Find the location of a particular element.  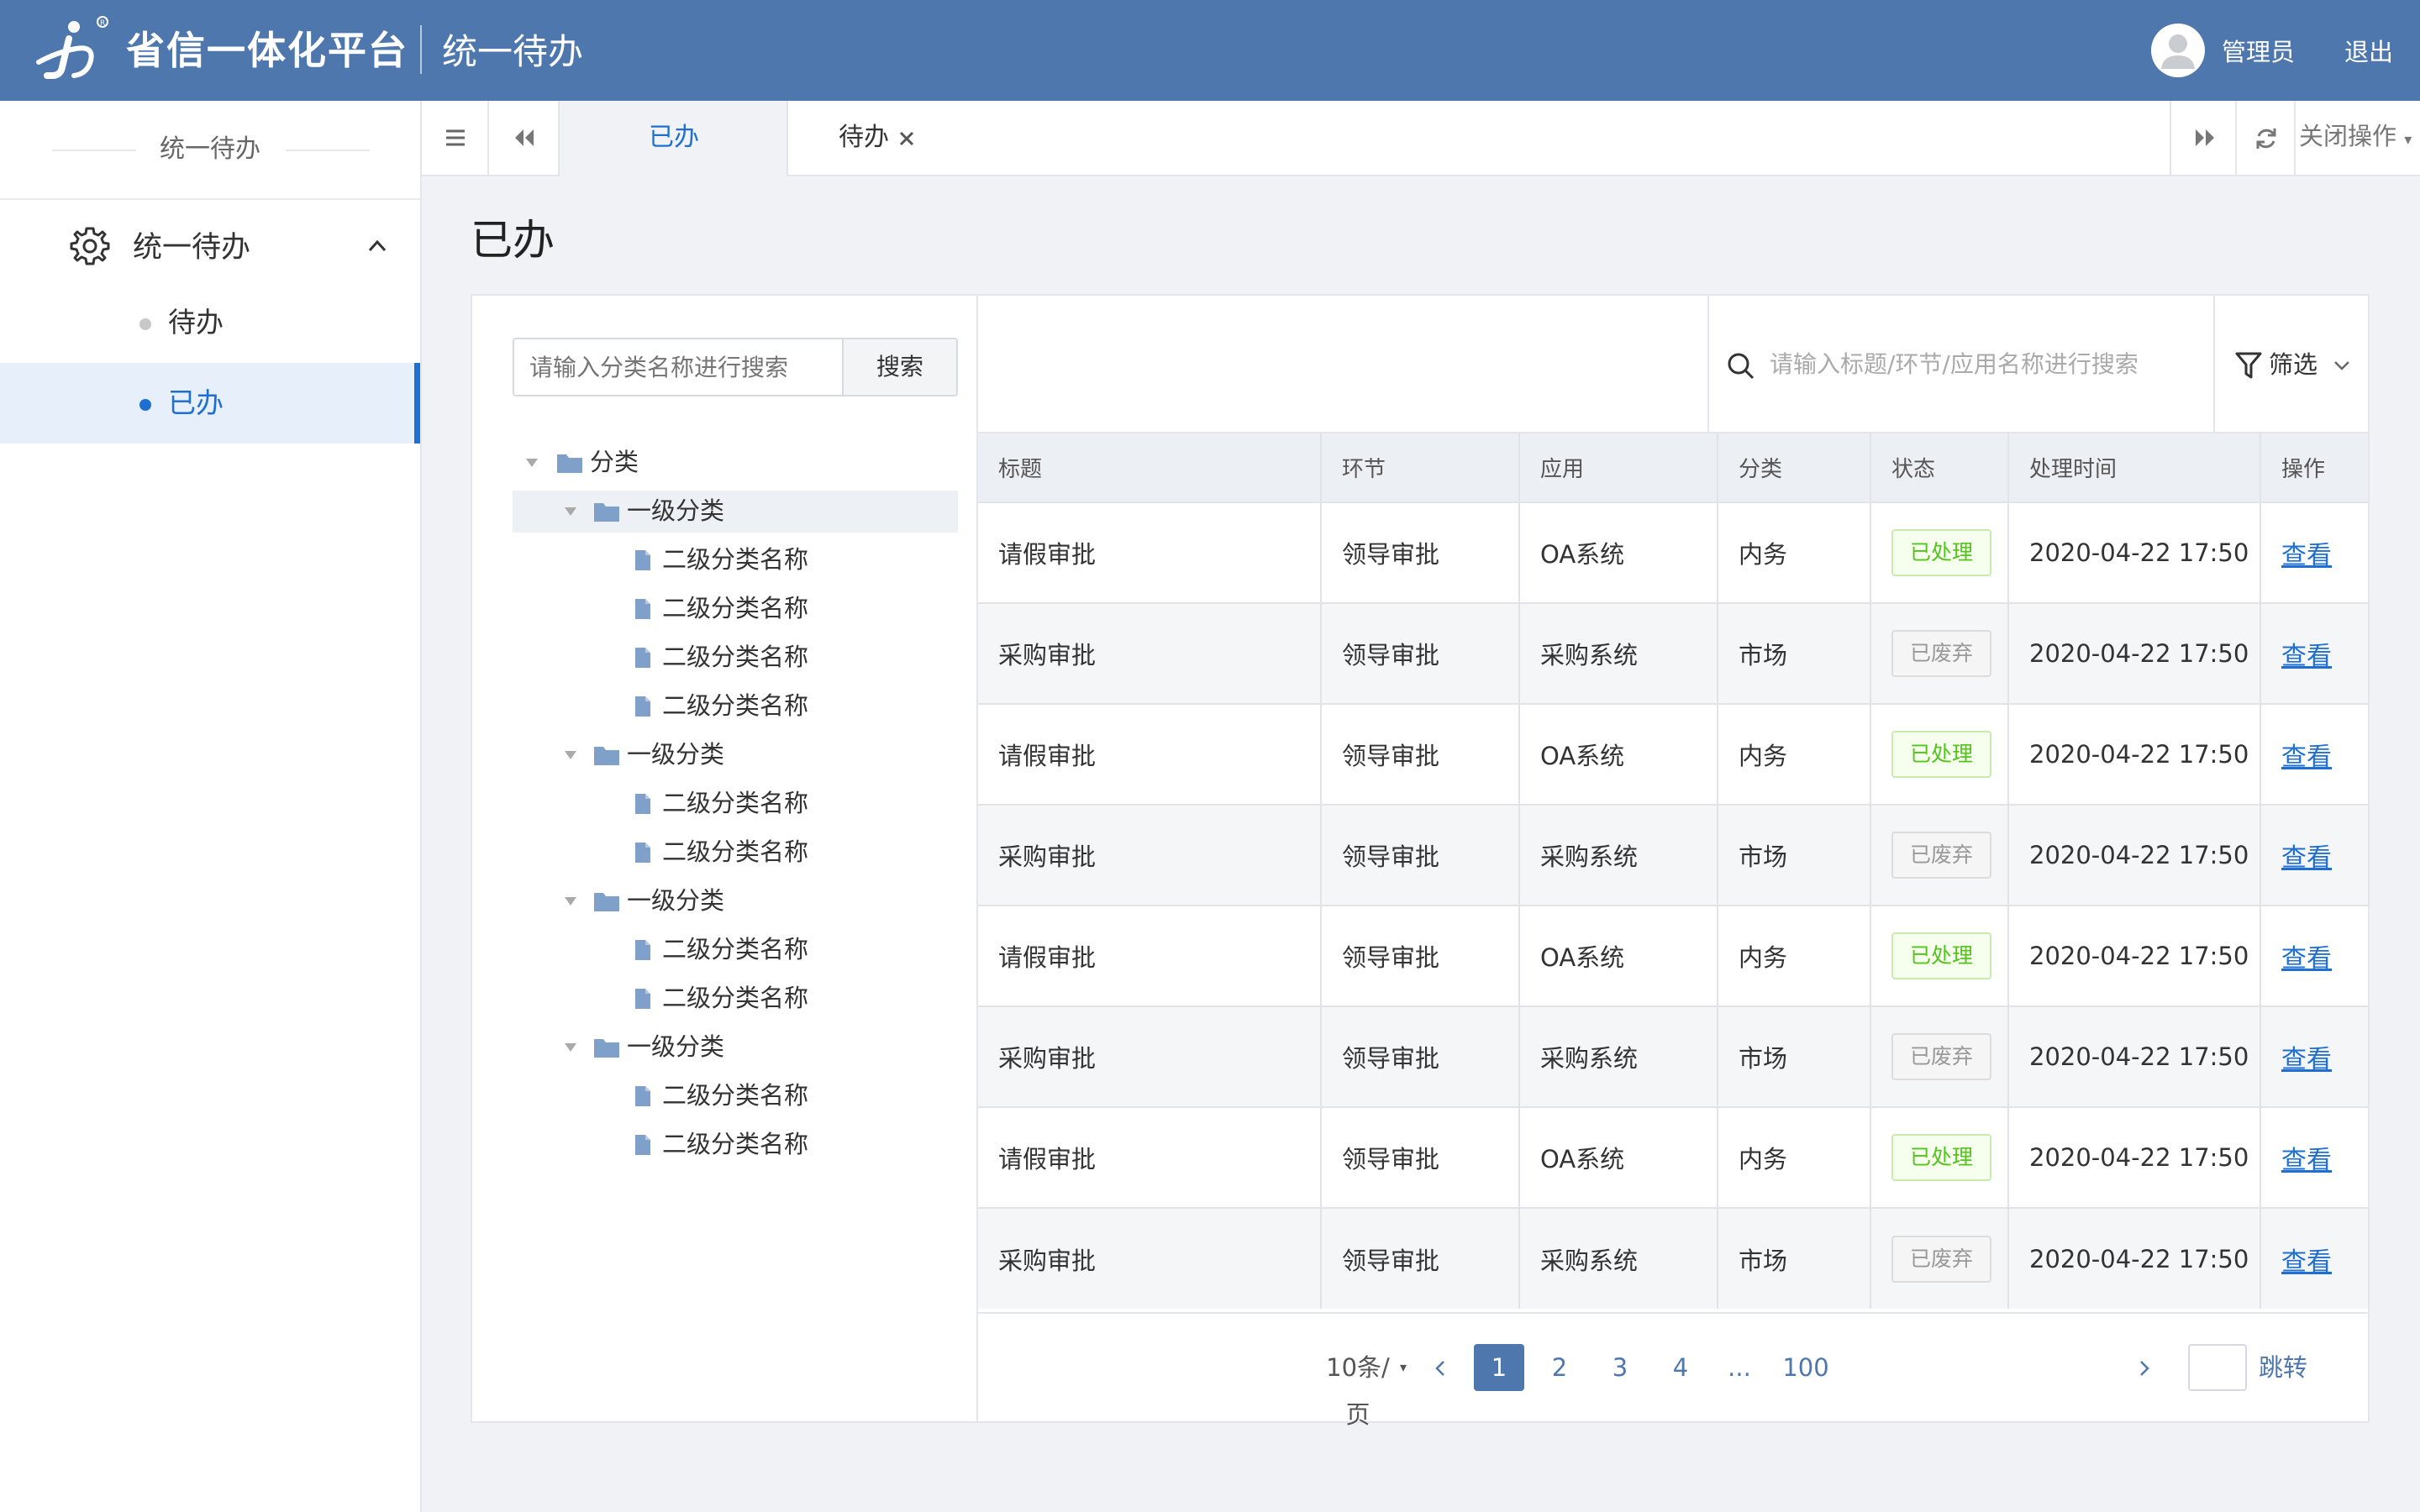

next-page-button is located at coordinates (2145, 1367).